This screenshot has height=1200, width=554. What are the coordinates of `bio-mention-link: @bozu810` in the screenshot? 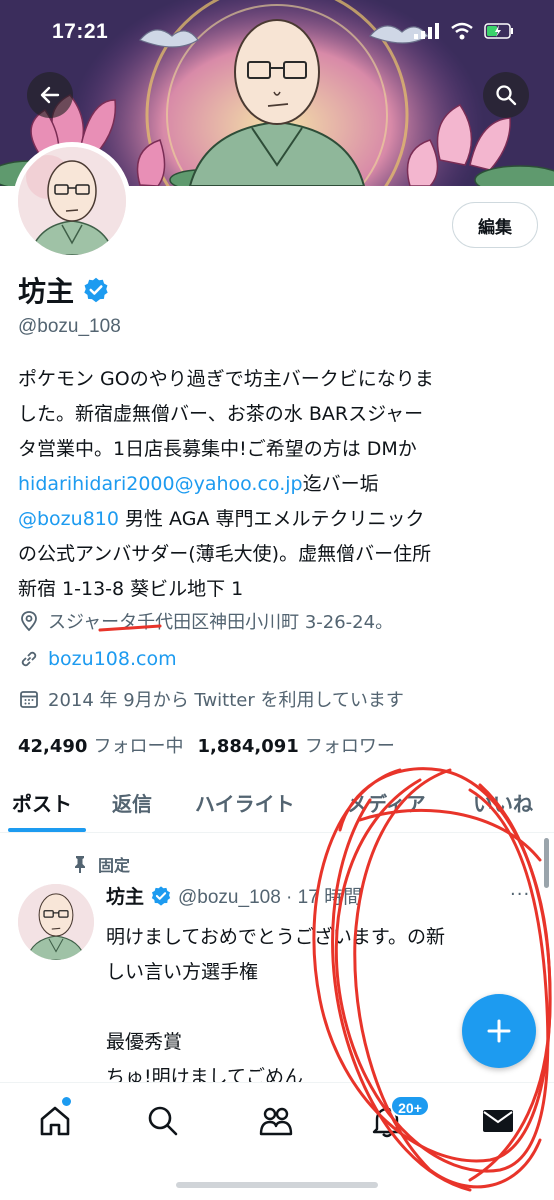 It's located at (68, 519).